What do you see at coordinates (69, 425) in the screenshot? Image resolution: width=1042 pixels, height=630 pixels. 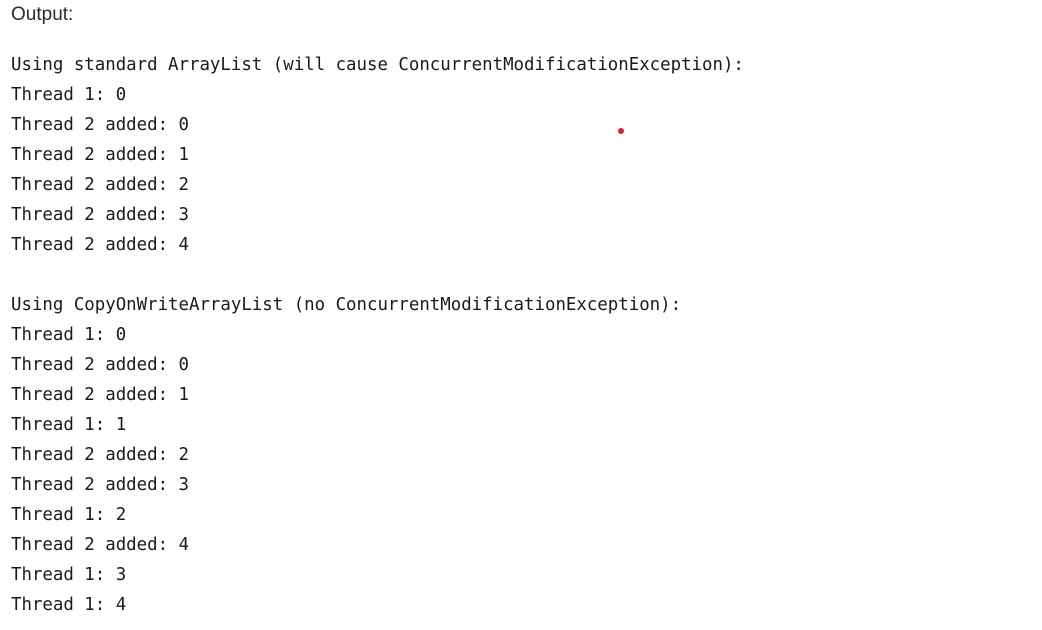 I see `console-line: Thread 1: 1` at bounding box center [69, 425].